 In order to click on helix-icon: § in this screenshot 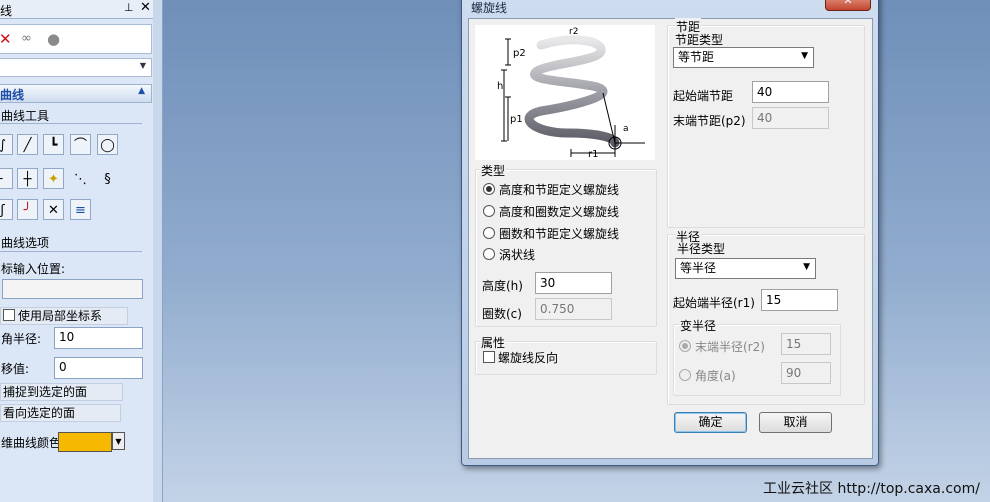, I will do `click(107, 178)`.